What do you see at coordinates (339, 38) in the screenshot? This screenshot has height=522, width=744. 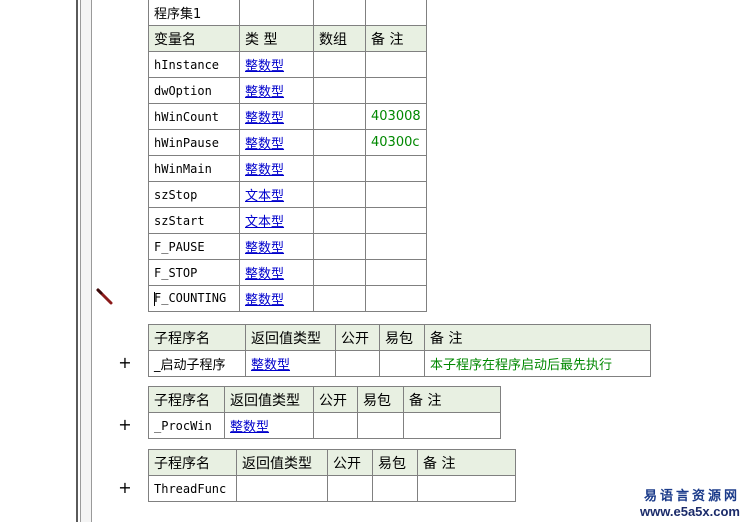 I see `col-header-array: 数组` at bounding box center [339, 38].